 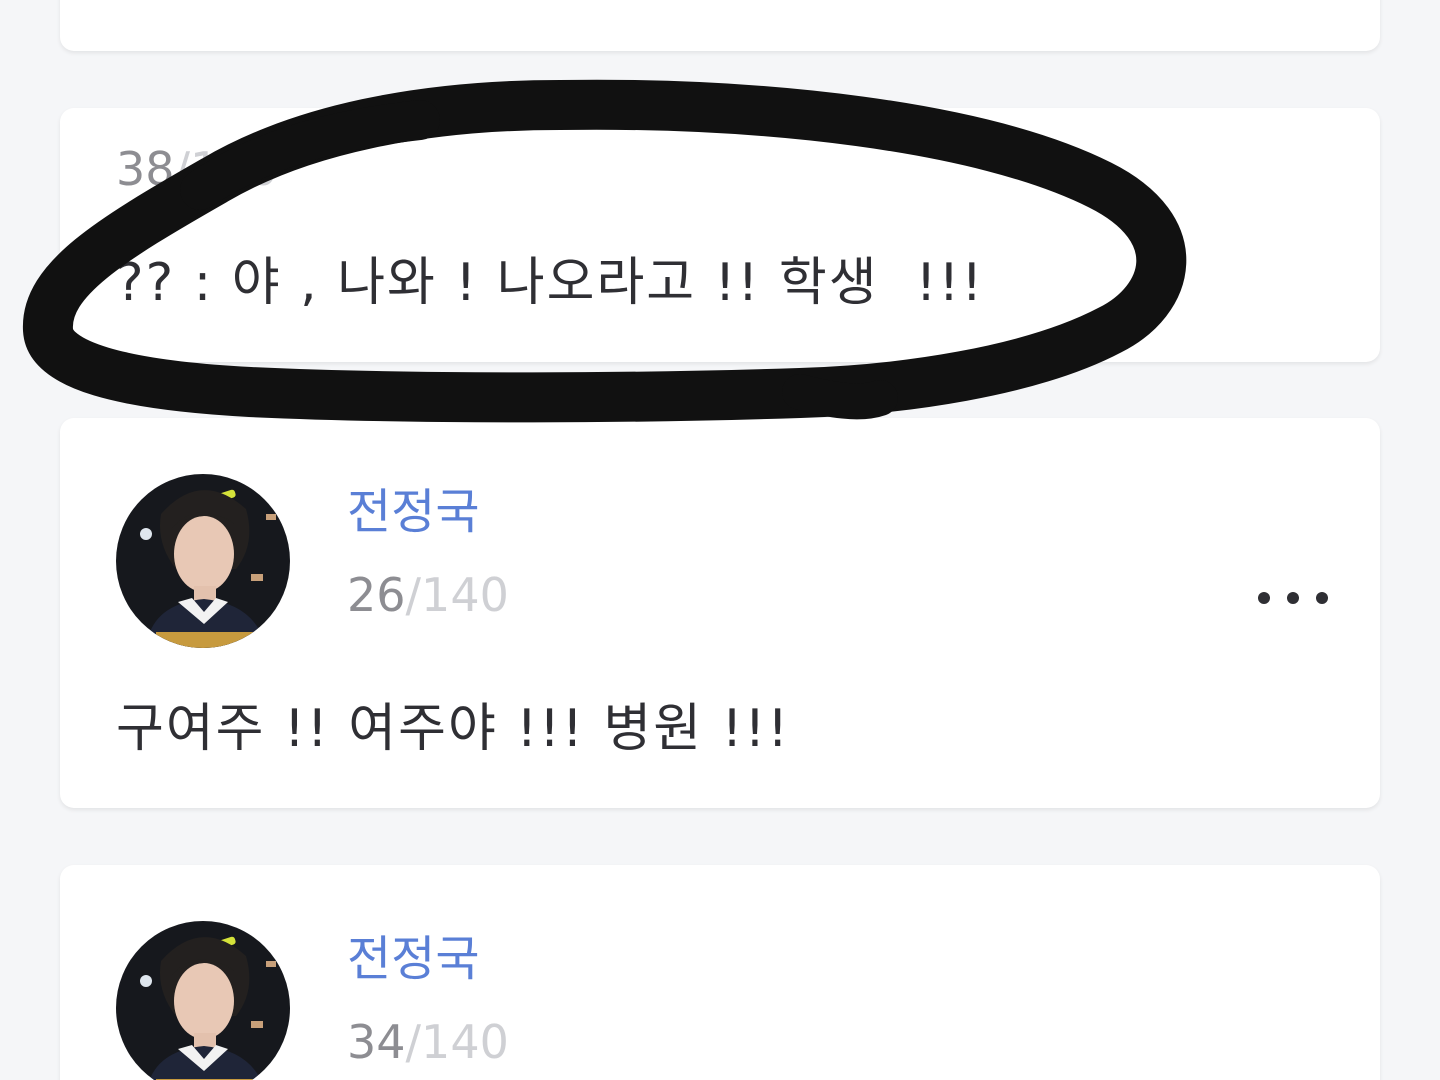 What do you see at coordinates (145, 169) in the screenshot?
I see `counter-current: 38` at bounding box center [145, 169].